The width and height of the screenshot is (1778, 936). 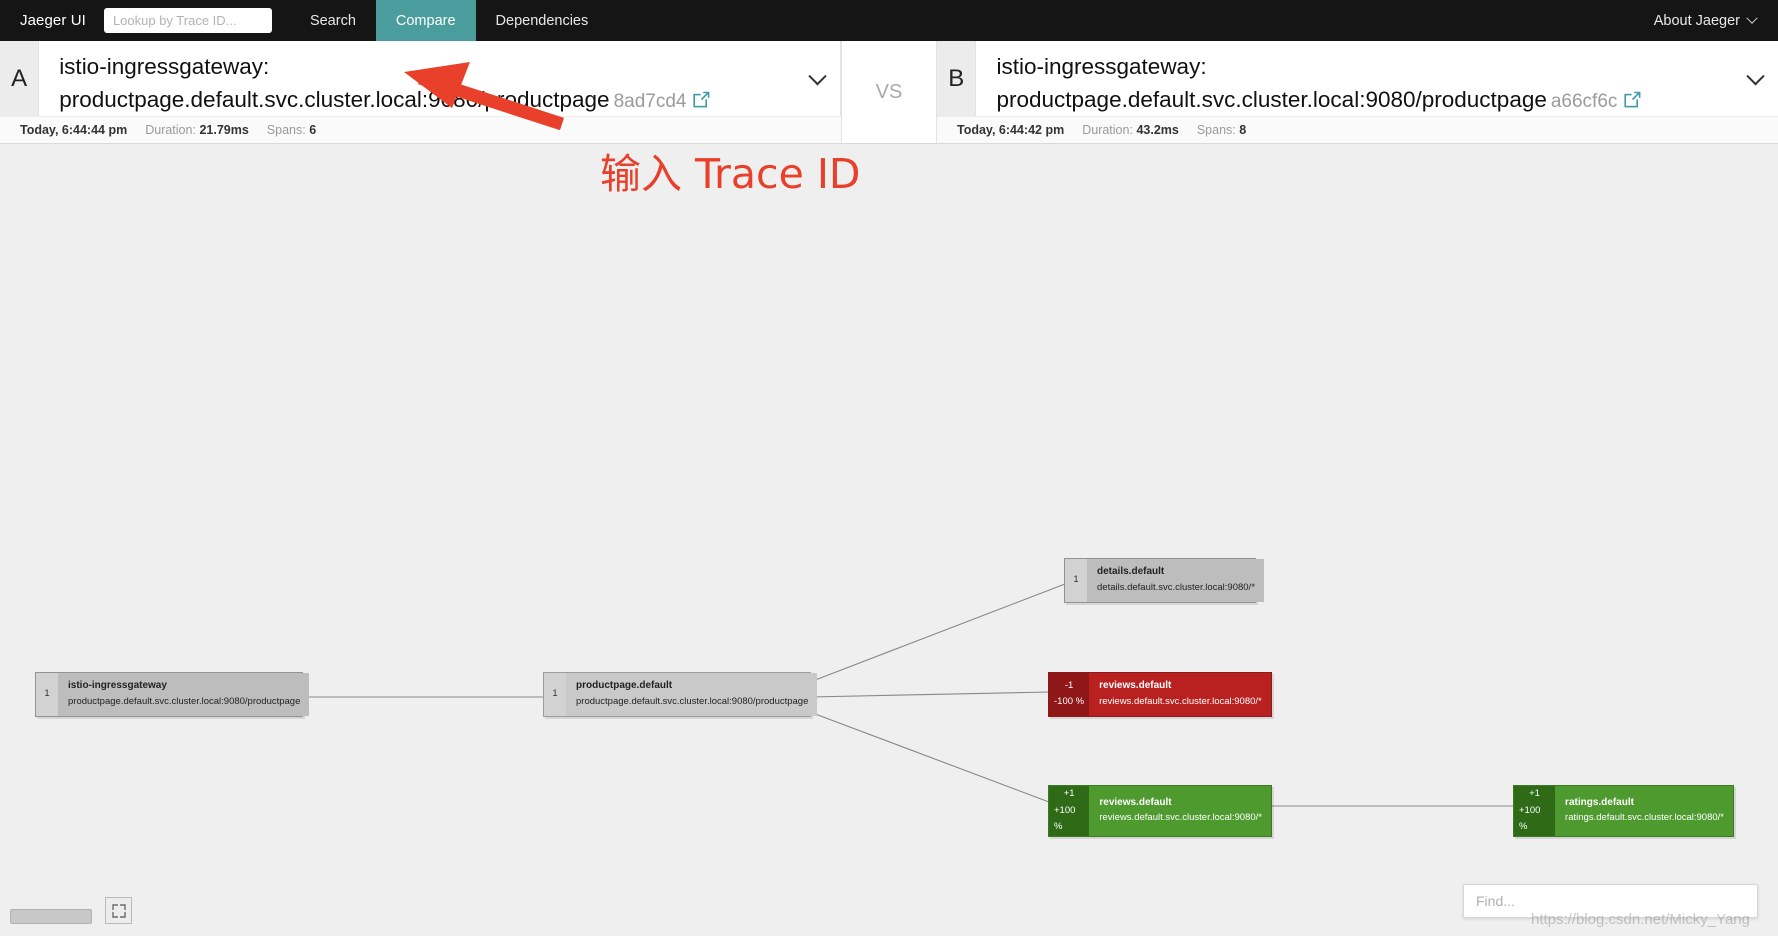 I want to click on trace-b-spans: Spans: 8, so click(x=1221, y=130).